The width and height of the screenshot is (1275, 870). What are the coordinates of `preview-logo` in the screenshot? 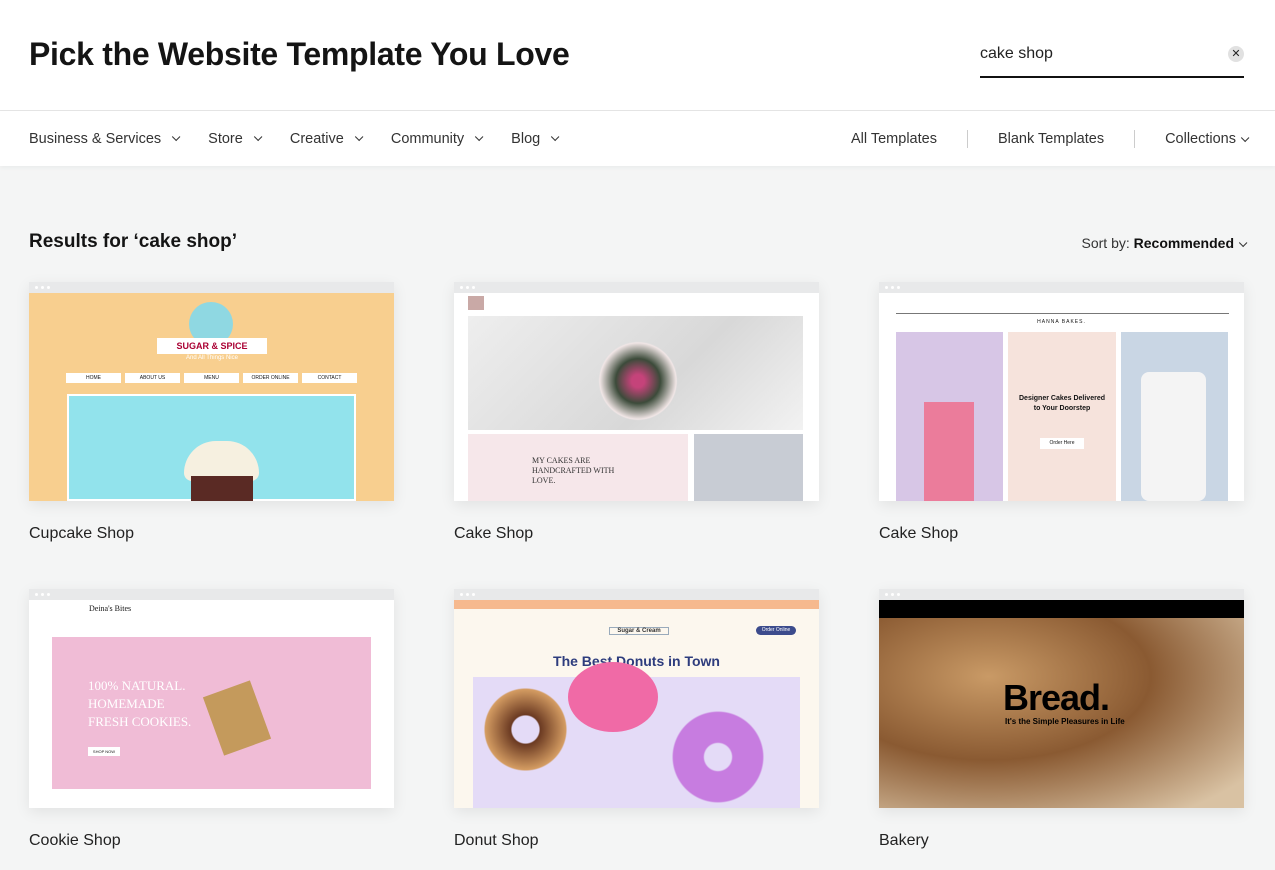 It's located at (476, 303).